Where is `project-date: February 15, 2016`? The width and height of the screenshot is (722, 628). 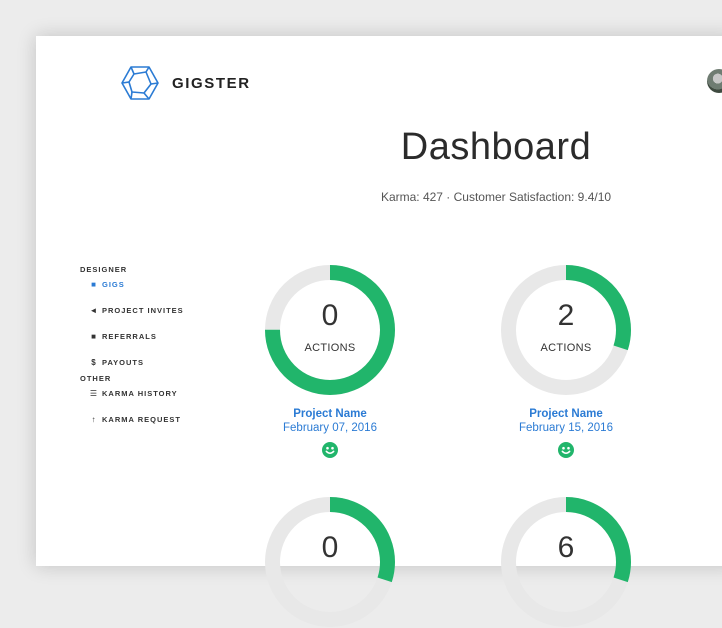 project-date: February 15, 2016 is located at coordinates (566, 428).